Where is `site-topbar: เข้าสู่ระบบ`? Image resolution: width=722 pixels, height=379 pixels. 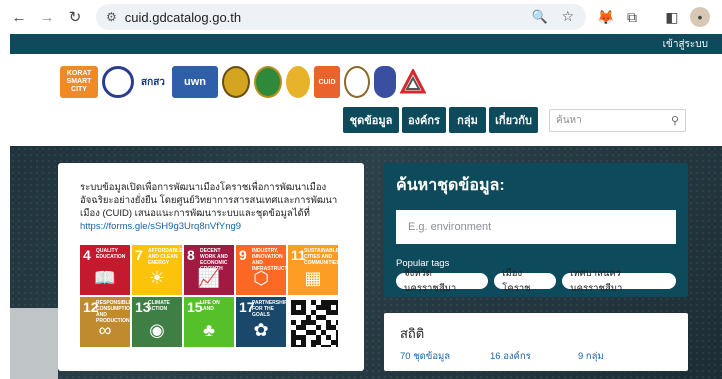 site-topbar: เข้าสู่ระบบ is located at coordinates (366, 44).